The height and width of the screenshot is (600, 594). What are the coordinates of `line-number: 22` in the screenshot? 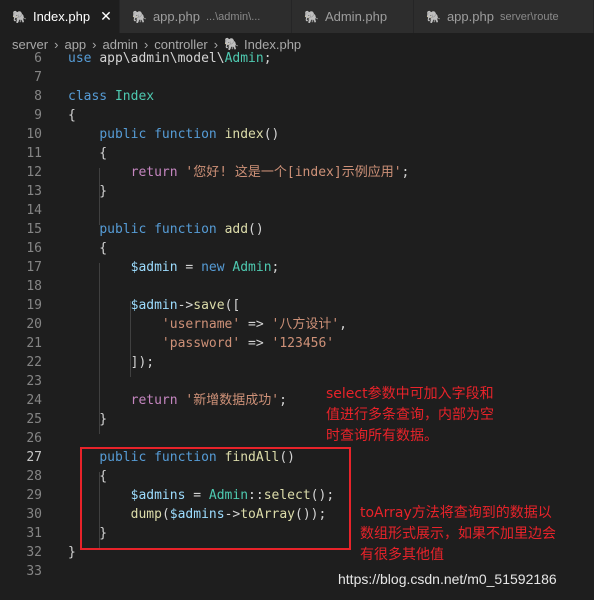 It's located at (34, 362).